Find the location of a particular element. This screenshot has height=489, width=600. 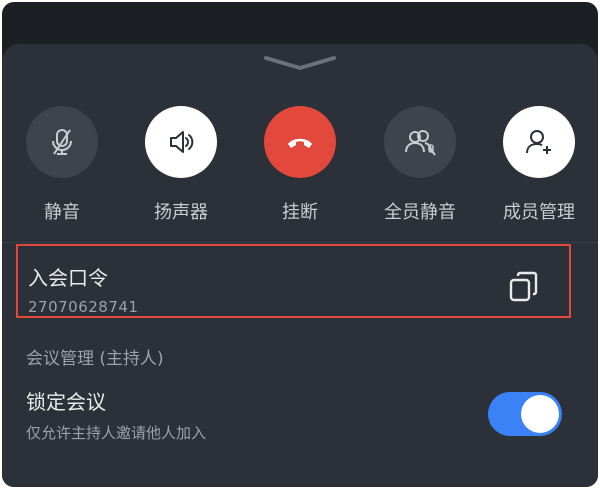

add-member-icon is located at coordinates (538, 142).